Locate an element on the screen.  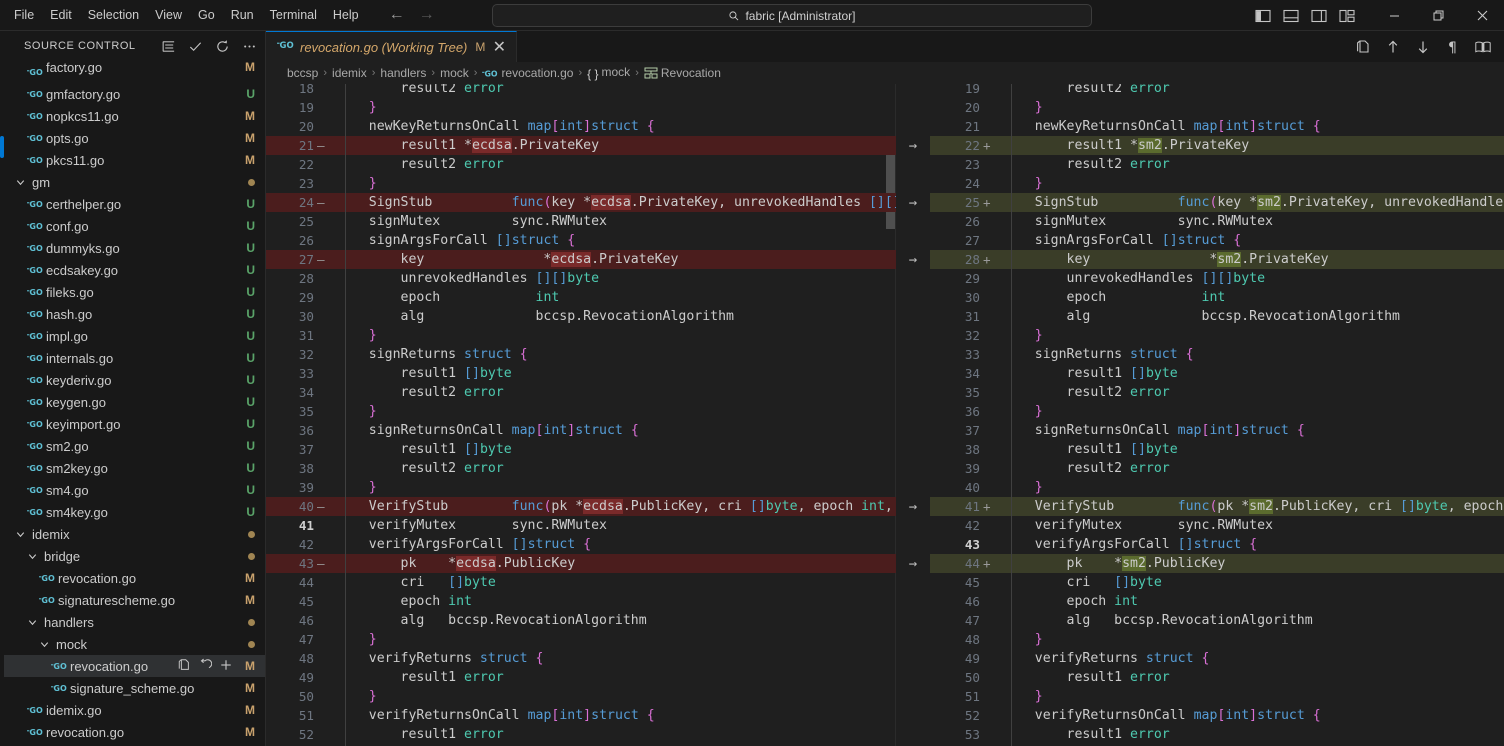
code-line: 36 signReturnsOnCall map[int]struct { is located at coordinates (581, 430).